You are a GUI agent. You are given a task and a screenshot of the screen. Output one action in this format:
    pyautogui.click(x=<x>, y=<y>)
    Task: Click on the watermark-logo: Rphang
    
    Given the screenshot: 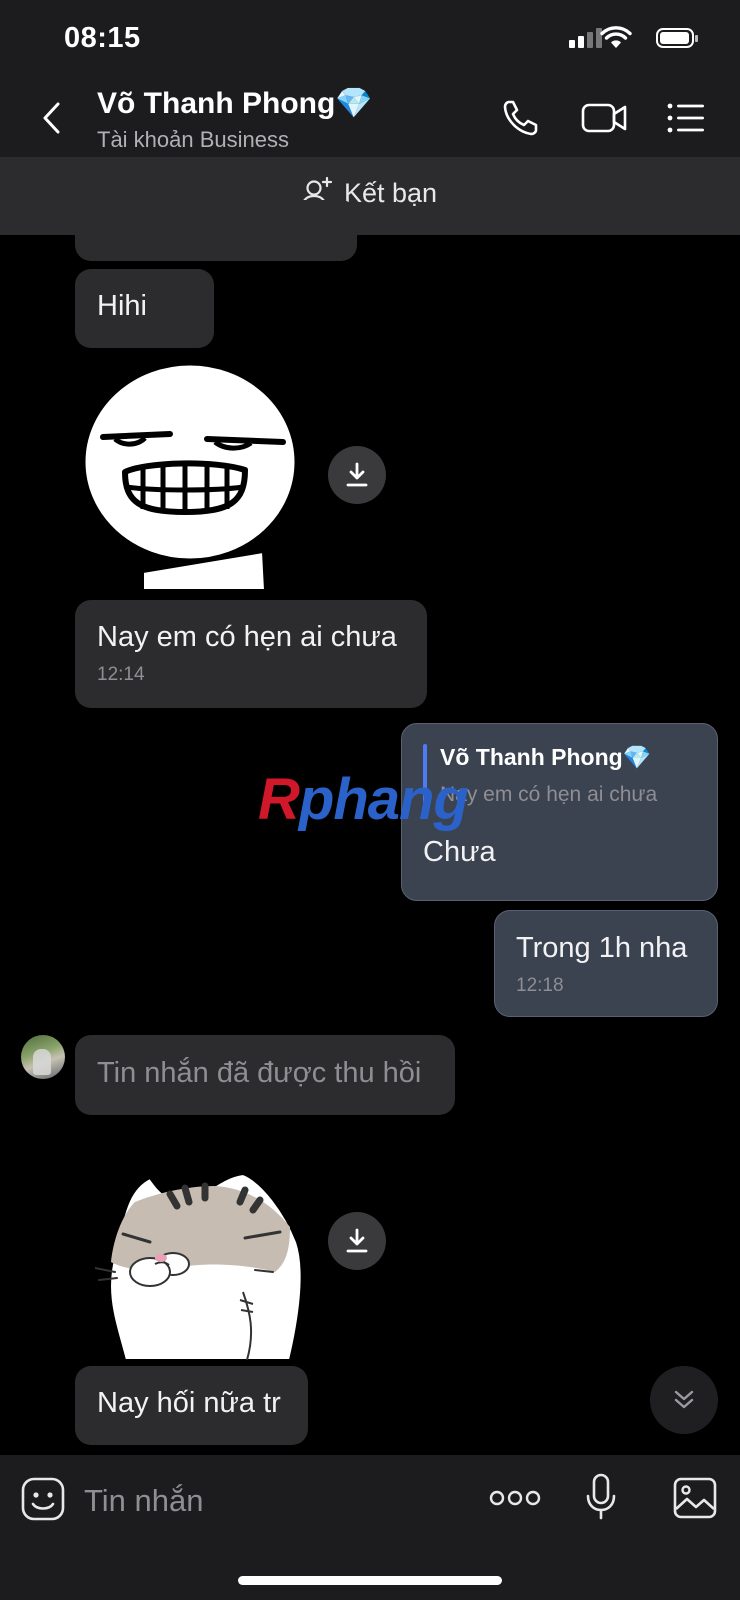 What is the action you would take?
    pyautogui.click(x=363, y=799)
    